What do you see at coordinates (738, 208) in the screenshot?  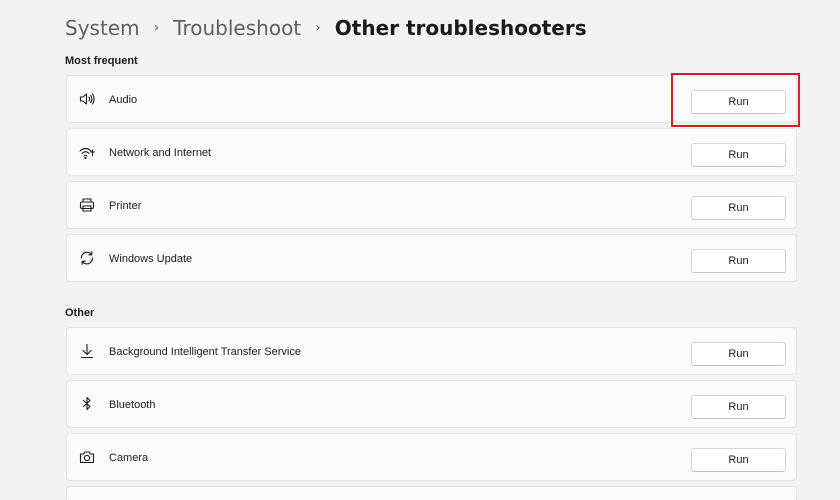 I see `run-printer-button: Run` at bounding box center [738, 208].